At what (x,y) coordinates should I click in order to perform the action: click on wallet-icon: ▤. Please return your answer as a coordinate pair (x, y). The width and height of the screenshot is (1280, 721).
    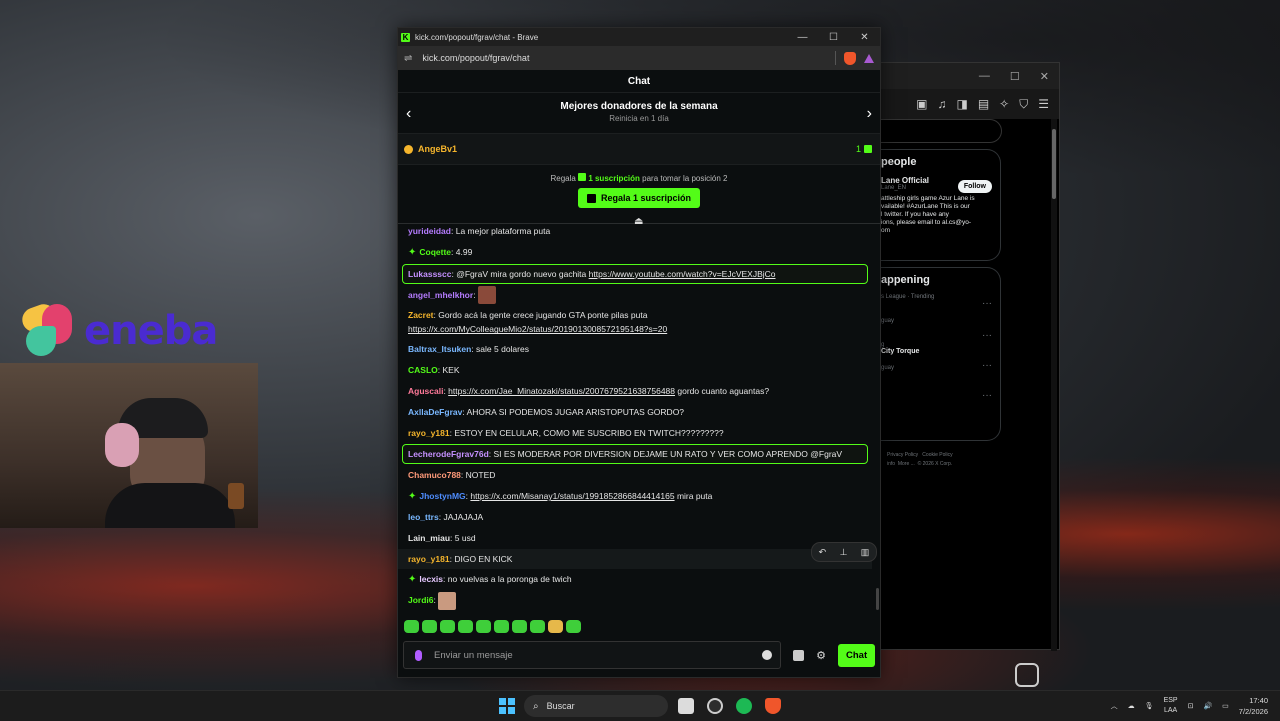
    Looking at the image, I should click on (983, 104).